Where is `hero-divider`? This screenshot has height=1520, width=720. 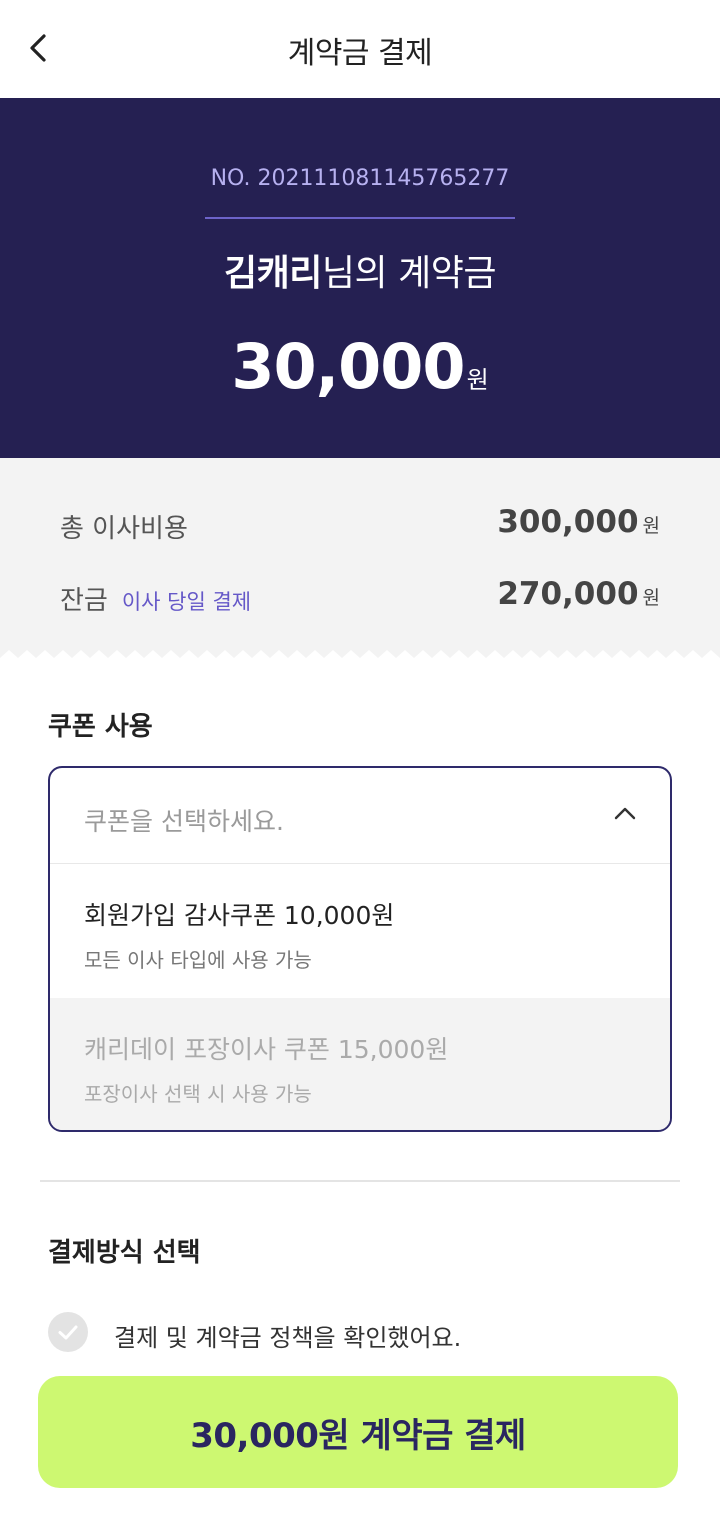
hero-divider is located at coordinates (360, 218).